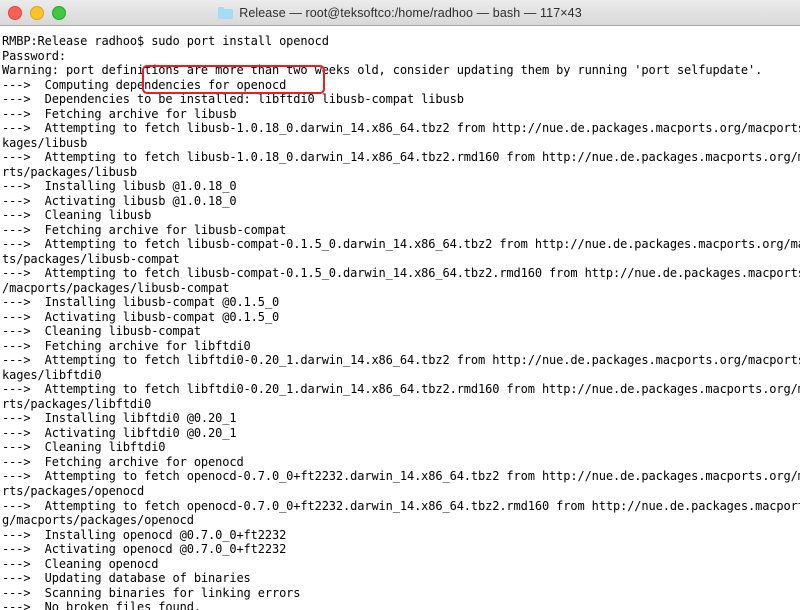 The image size is (800, 610). Describe the element at coordinates (101, 605) in the screenshot. I see `terminal-line: ---> No broken files found.` at that location.